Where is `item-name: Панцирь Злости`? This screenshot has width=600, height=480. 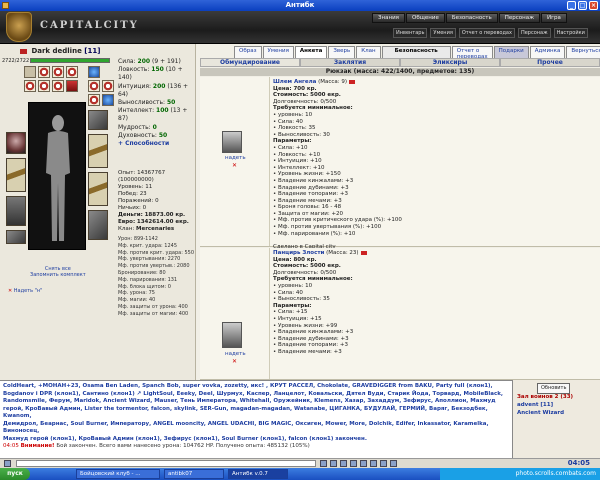
item-name: Панцирь Злости is located at coordinates (298, 253).